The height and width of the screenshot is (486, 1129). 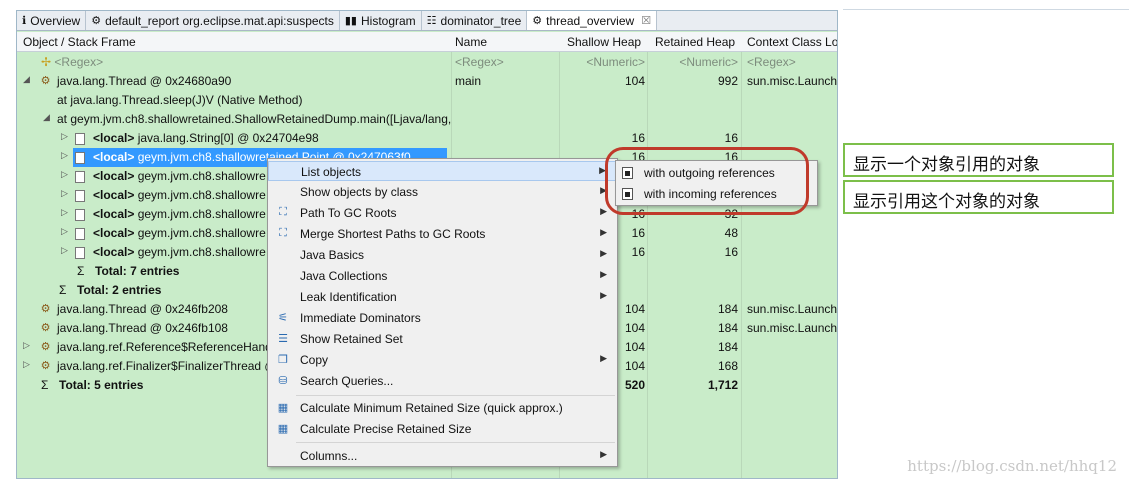 I want to click on tab-dominator-tree: ☷ dominator_tree, so click(x=475, y=20).